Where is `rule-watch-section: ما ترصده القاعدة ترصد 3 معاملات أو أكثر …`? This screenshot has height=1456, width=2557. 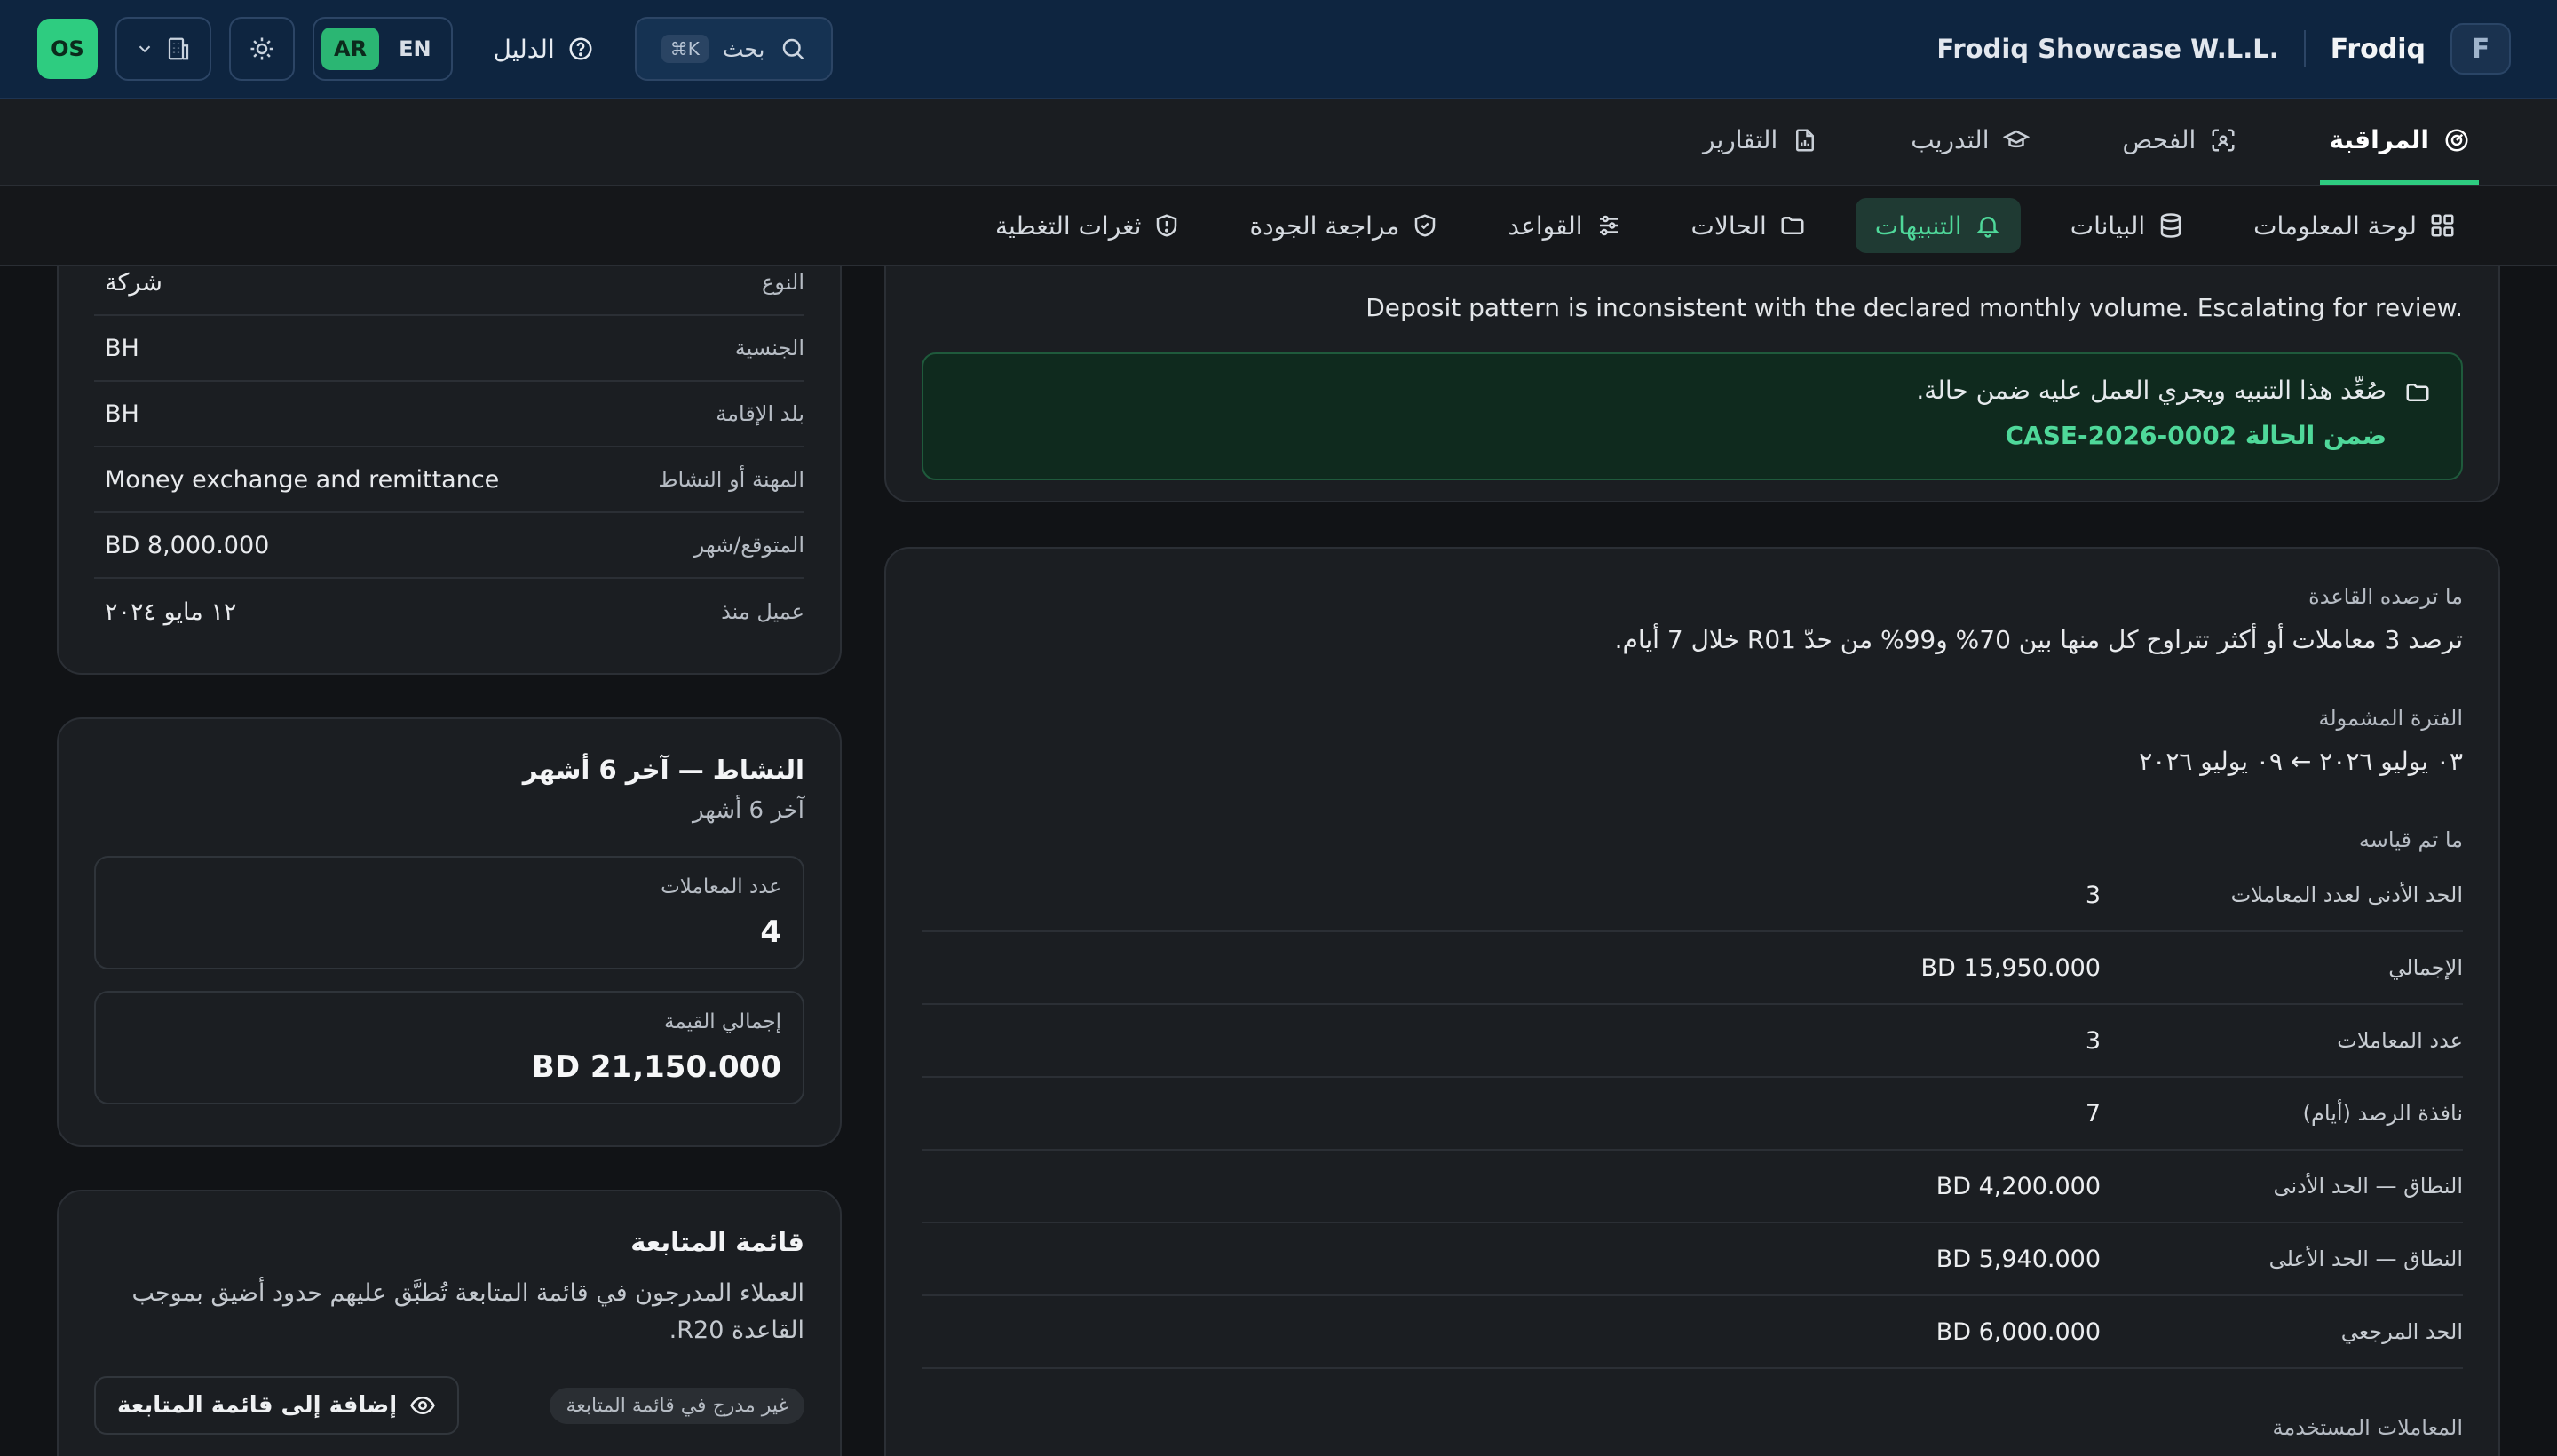
rule-watch-section: ما ترصده القاعدة ترصد 3 معاملات أو أكثر … is located at coordinates (1692, 619).